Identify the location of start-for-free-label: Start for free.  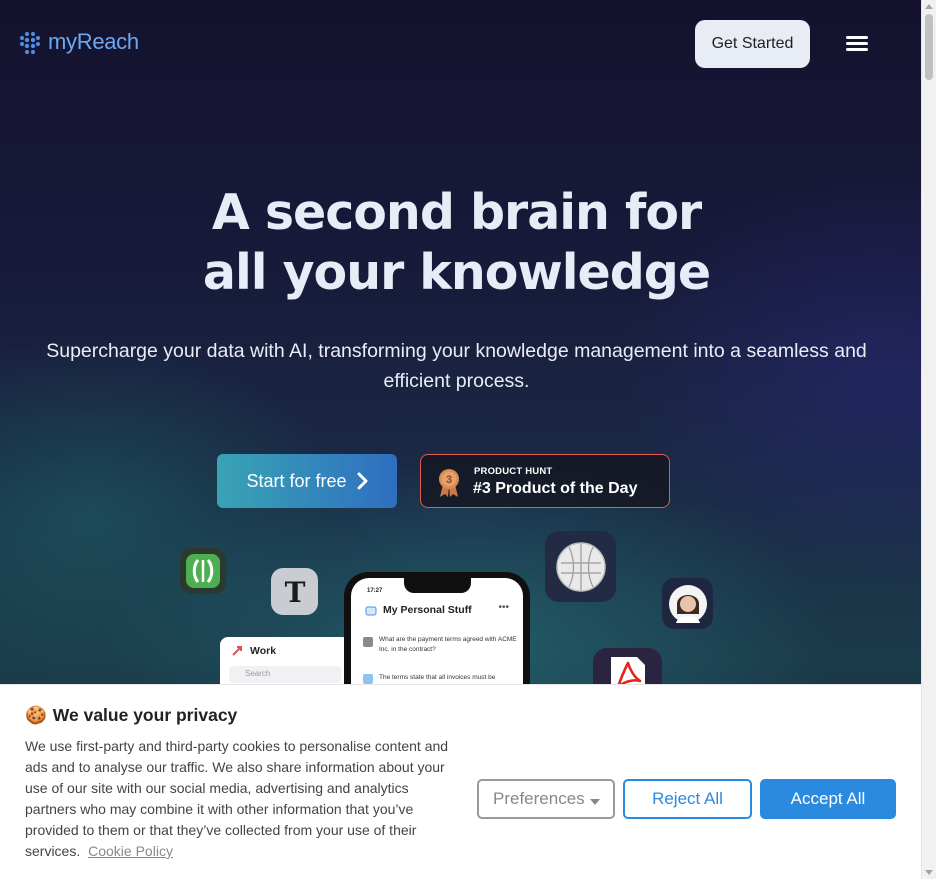
(296, 480).